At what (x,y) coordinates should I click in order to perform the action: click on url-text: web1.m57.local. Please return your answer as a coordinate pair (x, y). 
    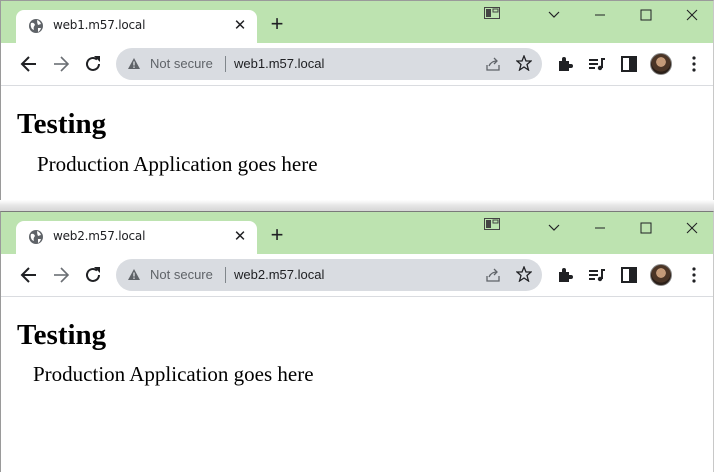
    Looking at the image, I should click on (279, 63).